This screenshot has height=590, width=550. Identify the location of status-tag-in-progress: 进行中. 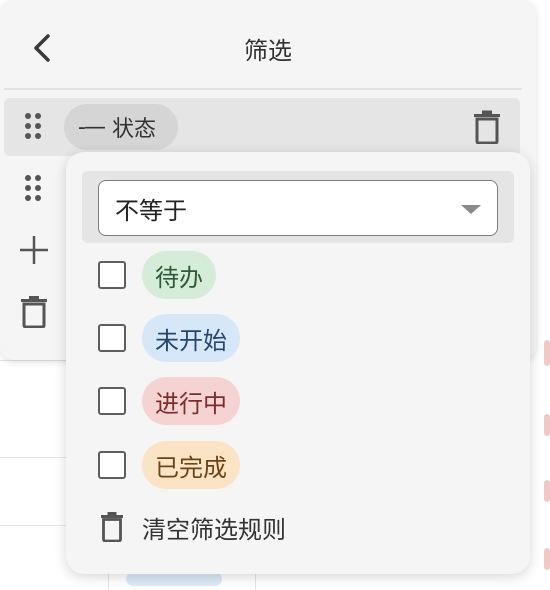
(191, 401).